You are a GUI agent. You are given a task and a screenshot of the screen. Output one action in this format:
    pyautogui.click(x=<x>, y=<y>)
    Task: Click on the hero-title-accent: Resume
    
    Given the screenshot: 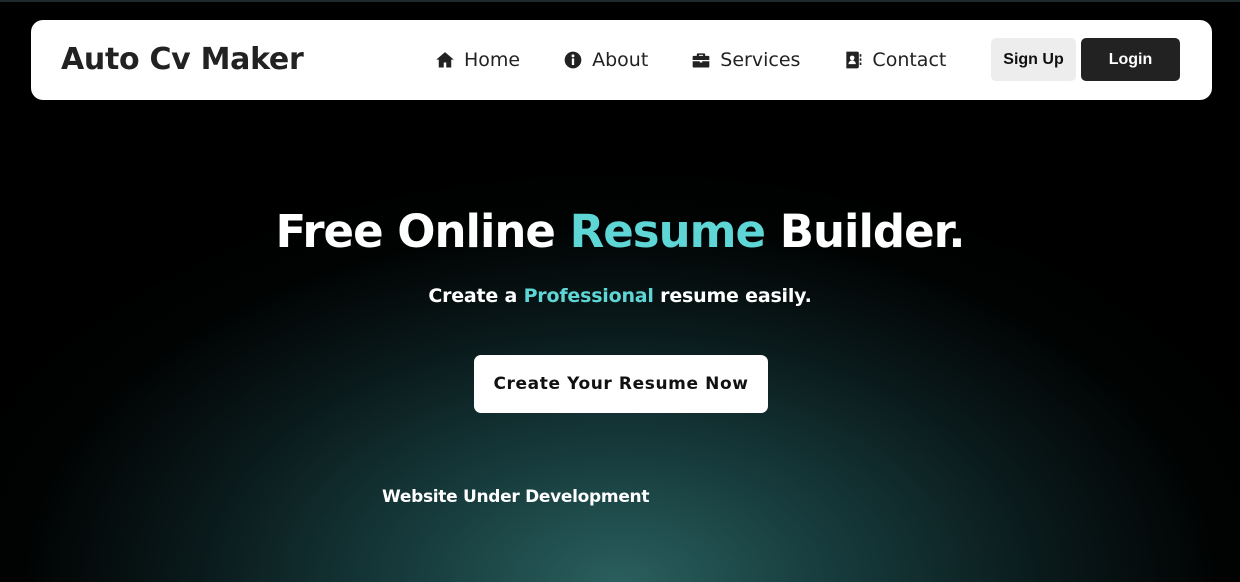 What is the action you would take?
    pyautogui.click(x=667, y=231)
    